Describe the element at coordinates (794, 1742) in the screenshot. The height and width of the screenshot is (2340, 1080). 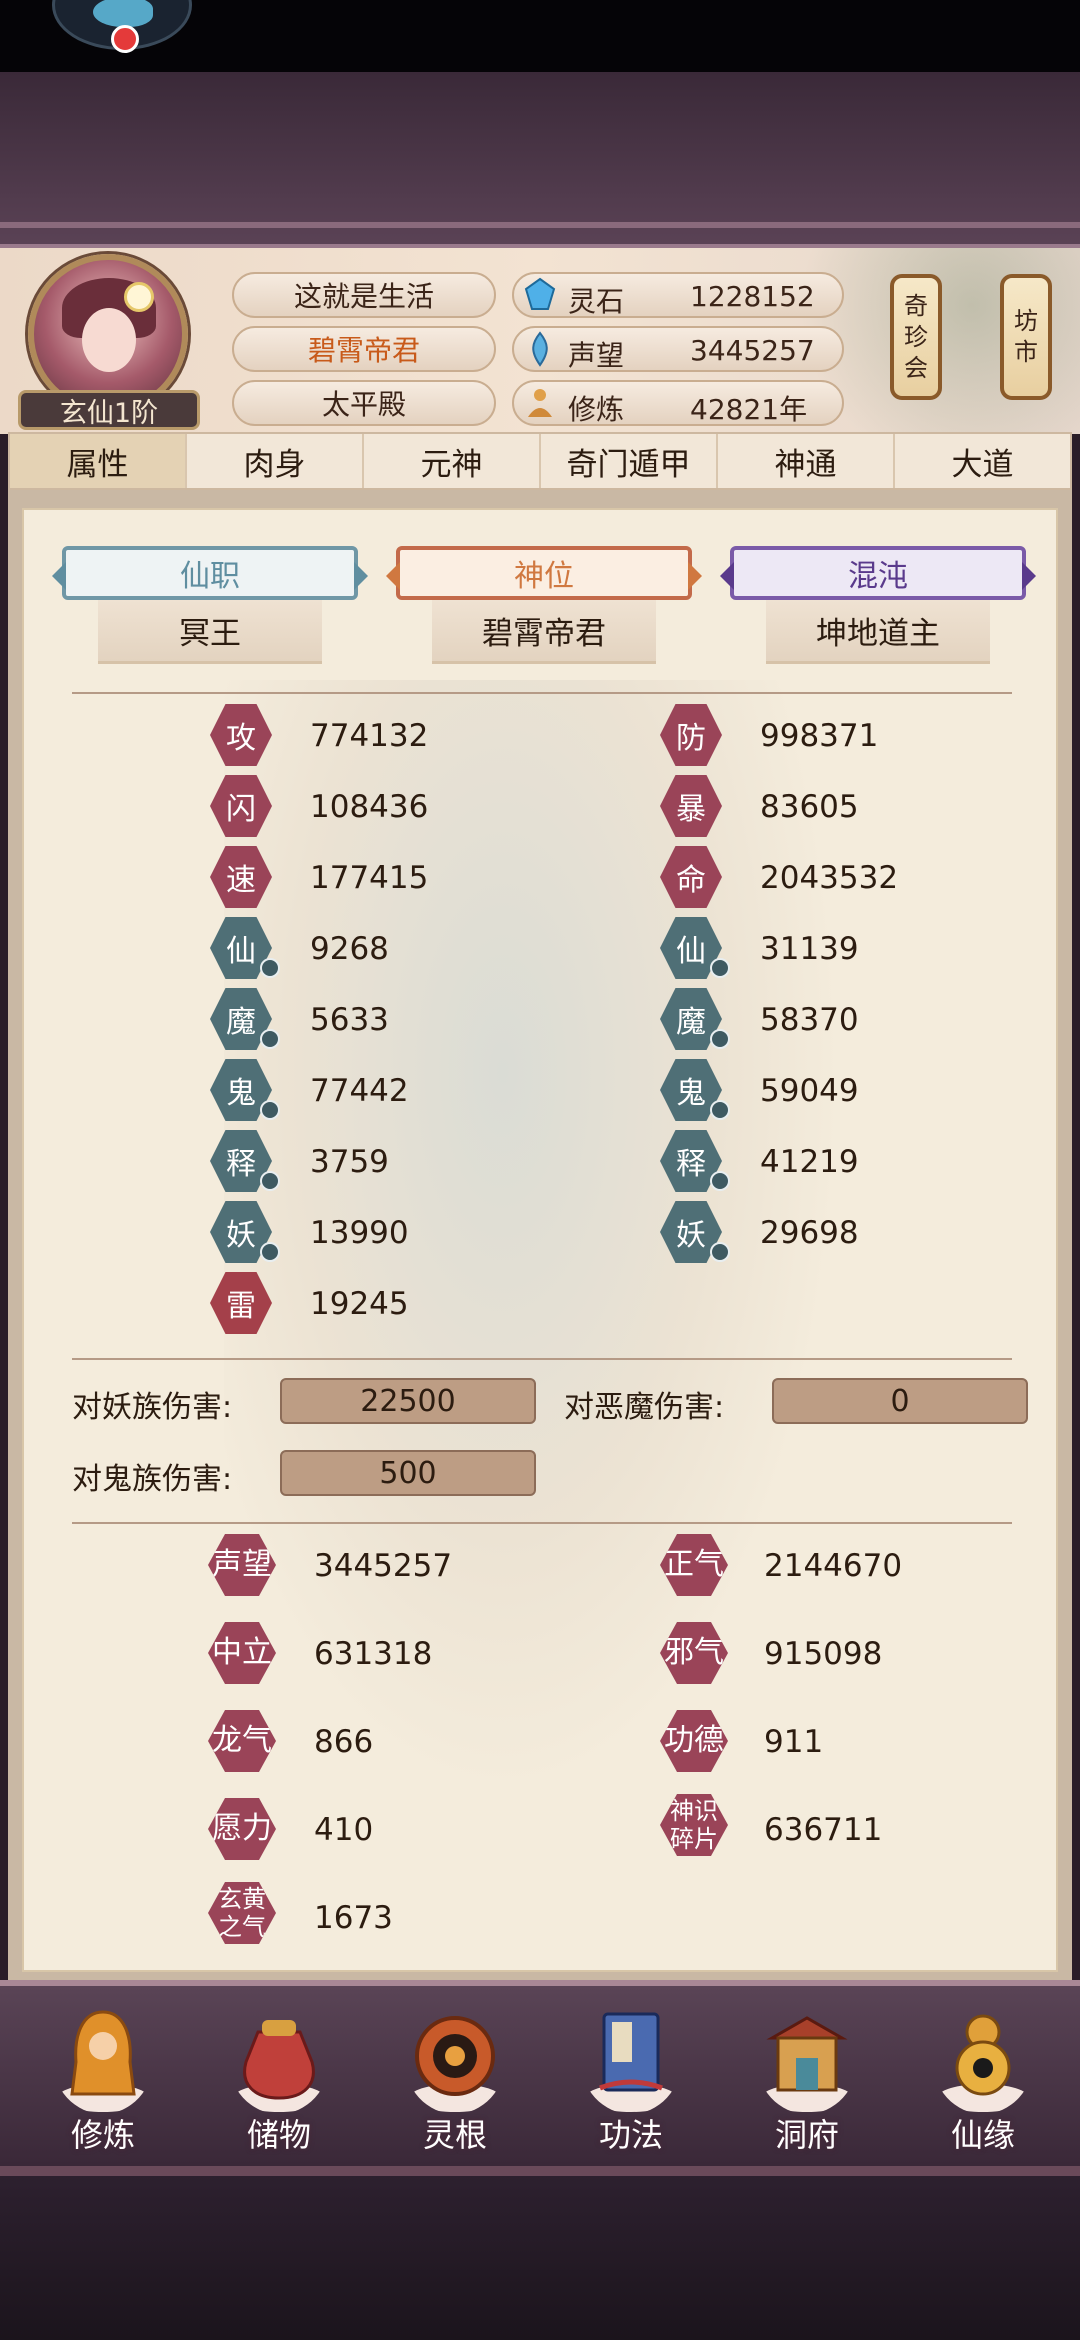
I see `misc-value: 911` at that location.